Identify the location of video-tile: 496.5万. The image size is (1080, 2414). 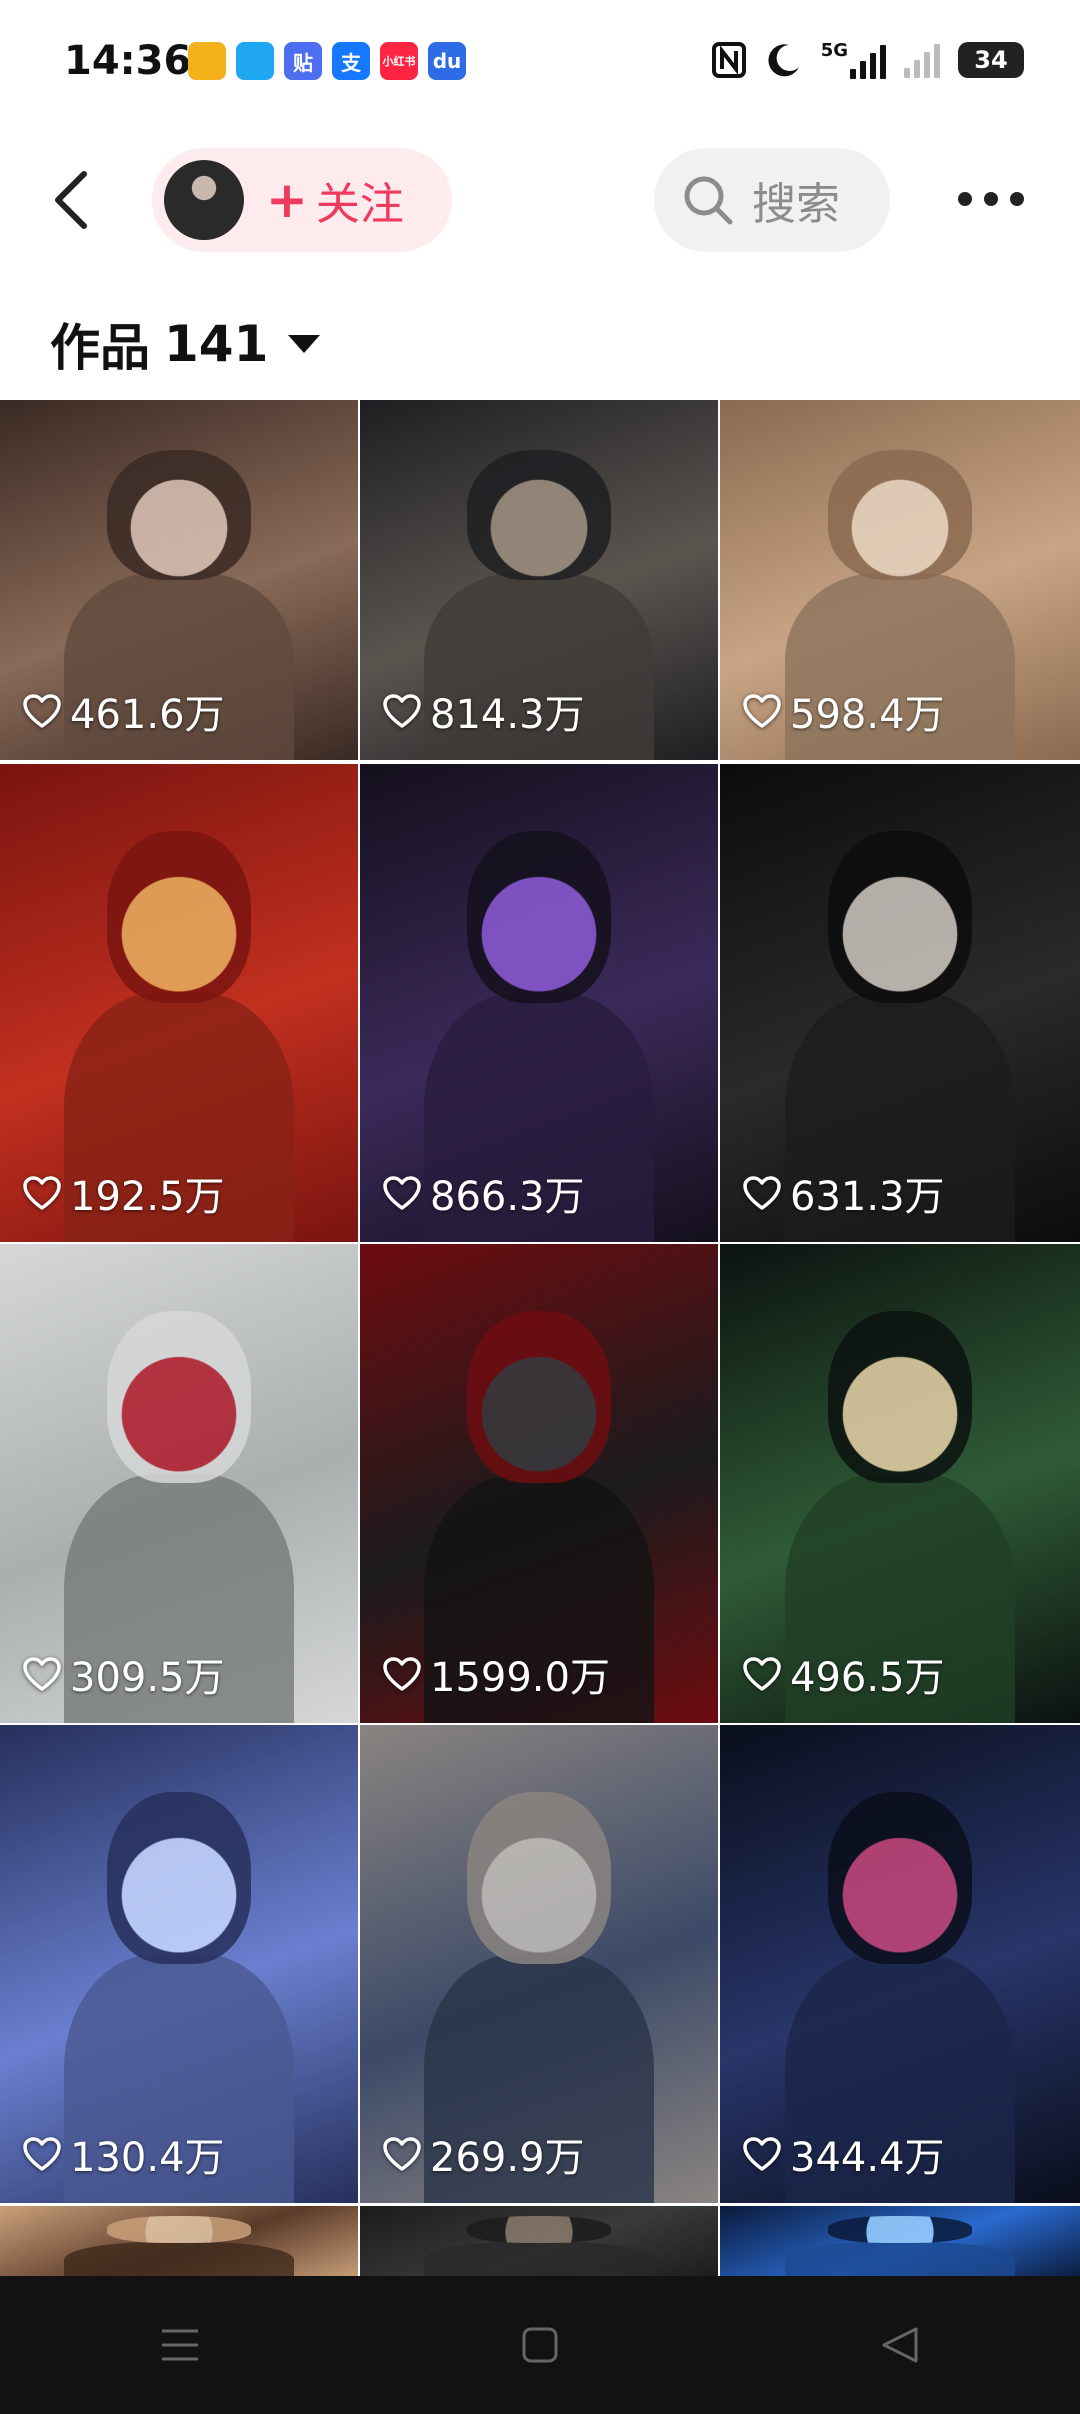
(900, 1483).